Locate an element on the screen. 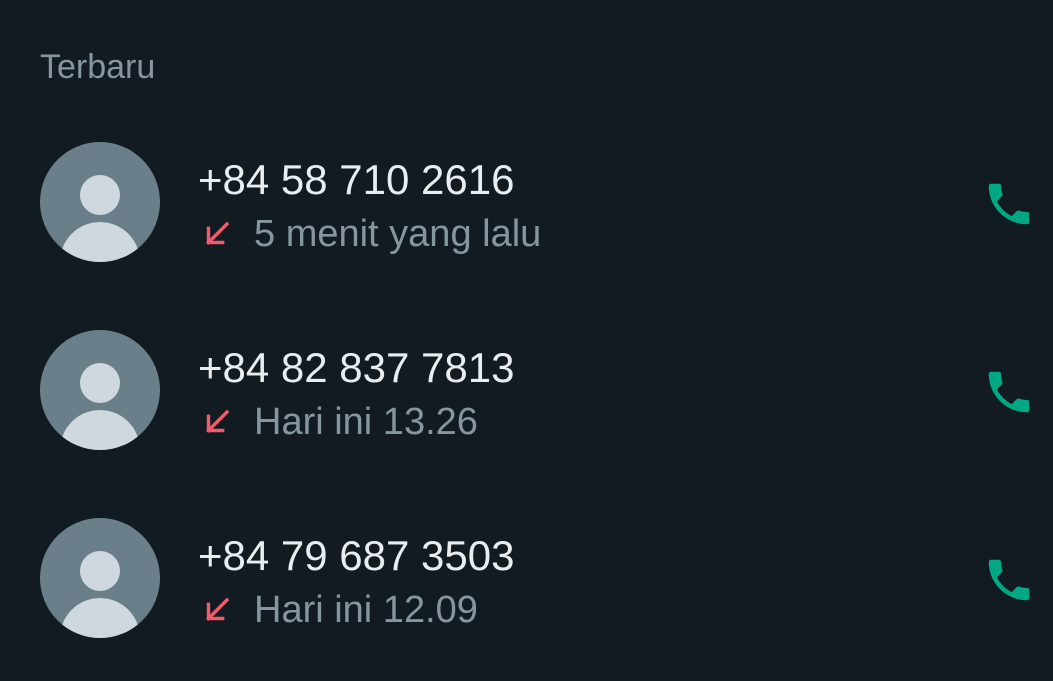  call-meta: Hari ini 12.09 is located at coordinates (338, 610).